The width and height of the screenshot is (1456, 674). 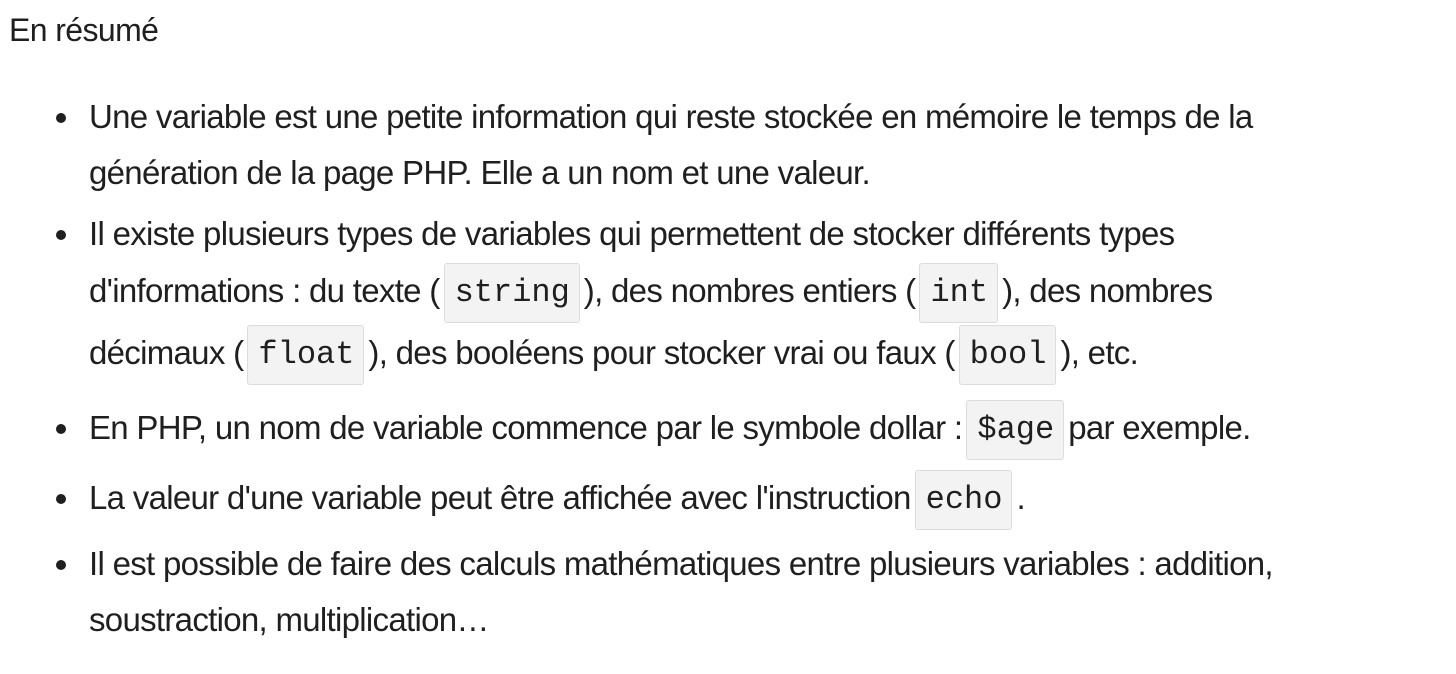 I want to click on list-item-text: ), des nombres entiers (, so click(x=749, y=290).